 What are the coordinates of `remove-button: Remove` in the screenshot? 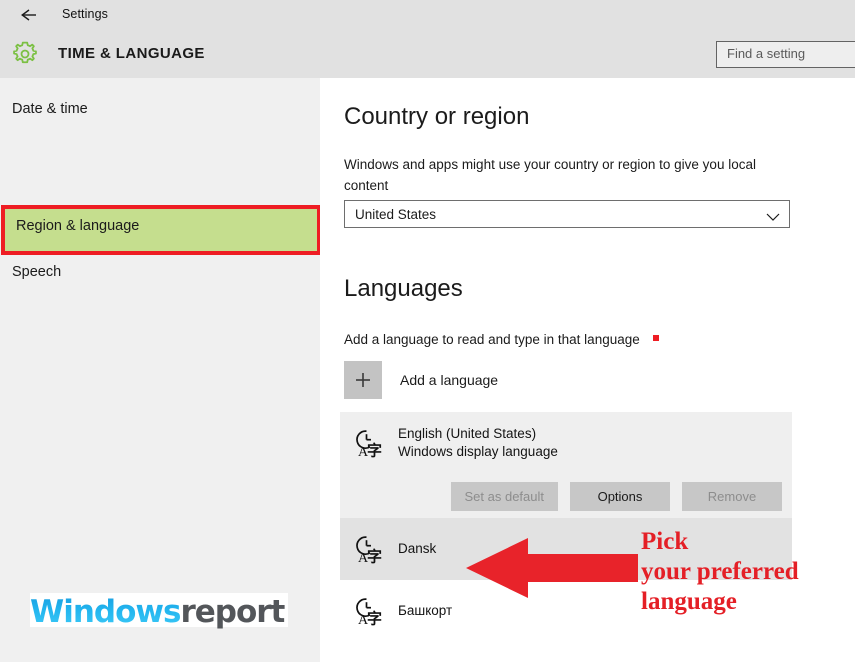 It's located at (732, 496).